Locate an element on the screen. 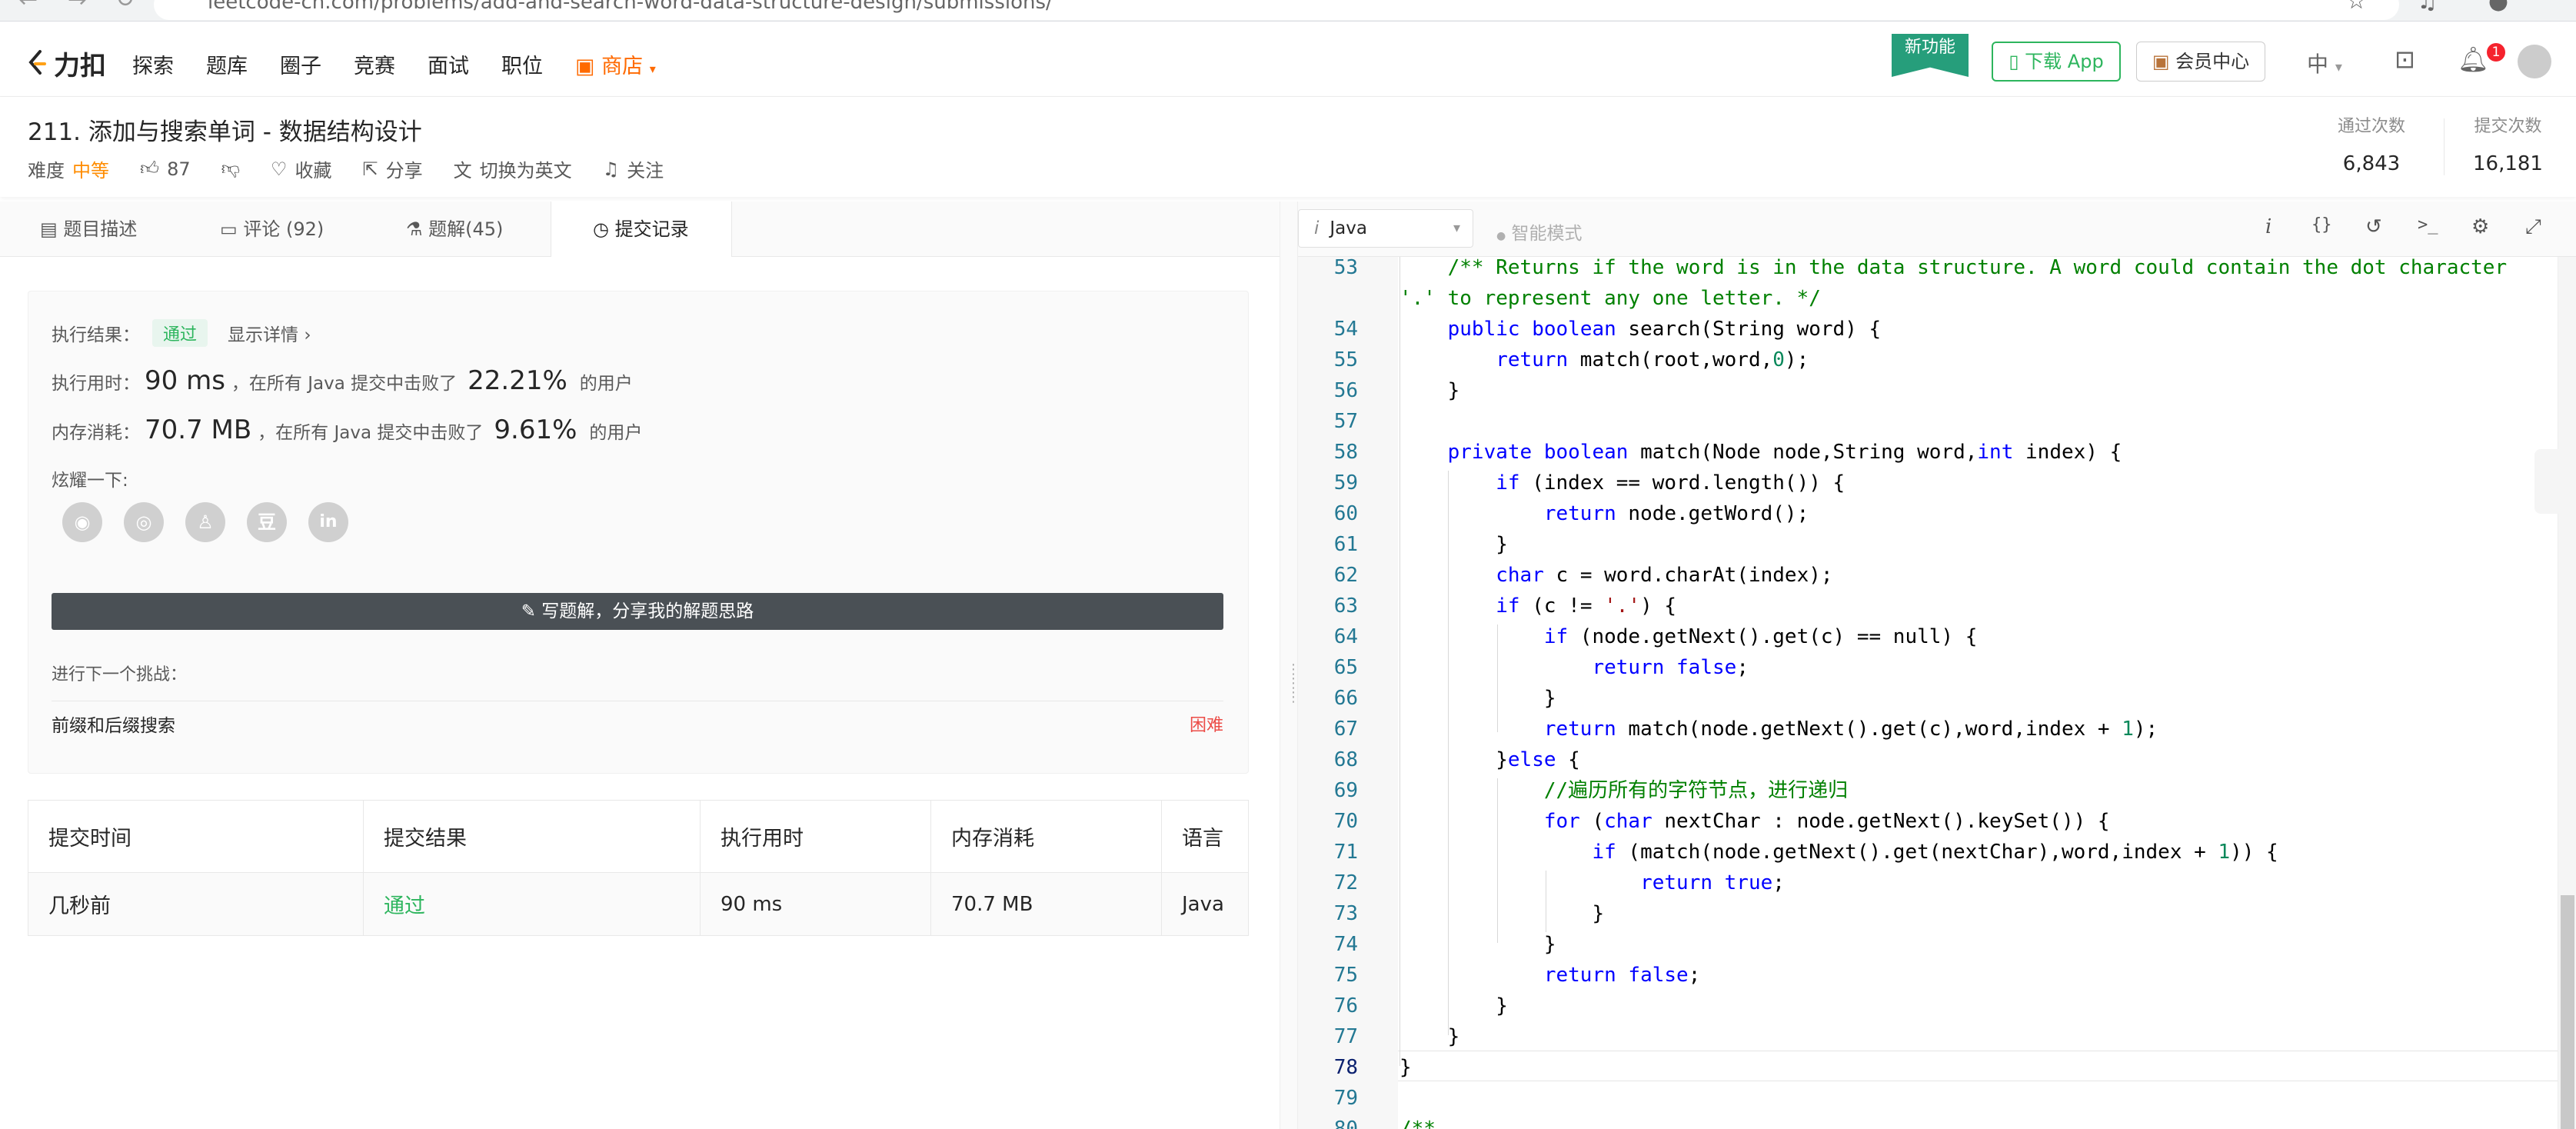 This screenshot has width=2576, height=1129. comment-icon: ▭ is located at coordinates (229, 229).